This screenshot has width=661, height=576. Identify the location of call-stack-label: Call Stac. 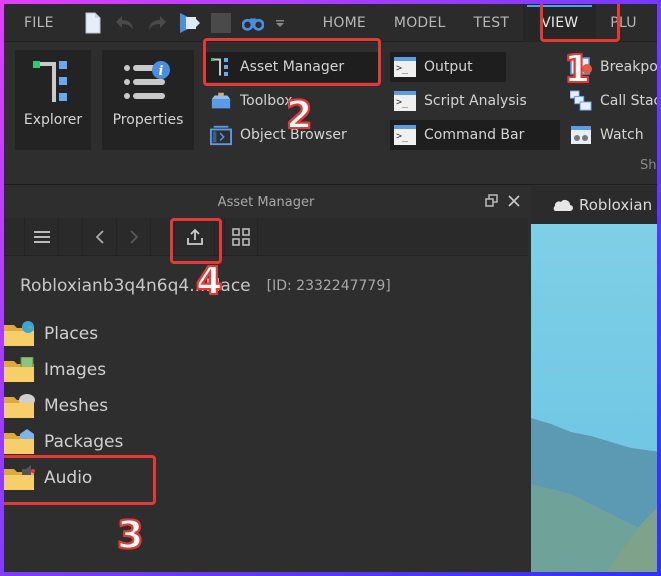
(628, 101).